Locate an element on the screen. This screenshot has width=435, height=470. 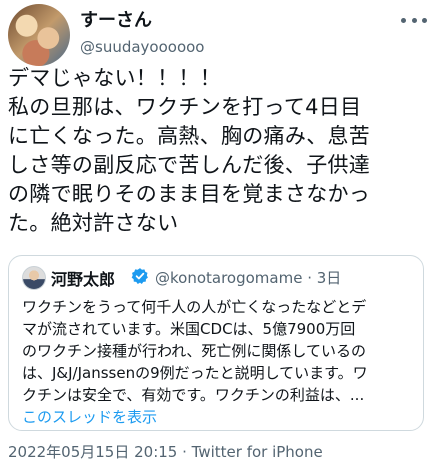
tweet-line: しさ等の副反応で苦しんだ後、子供達 is located at coordinates (189, 165).